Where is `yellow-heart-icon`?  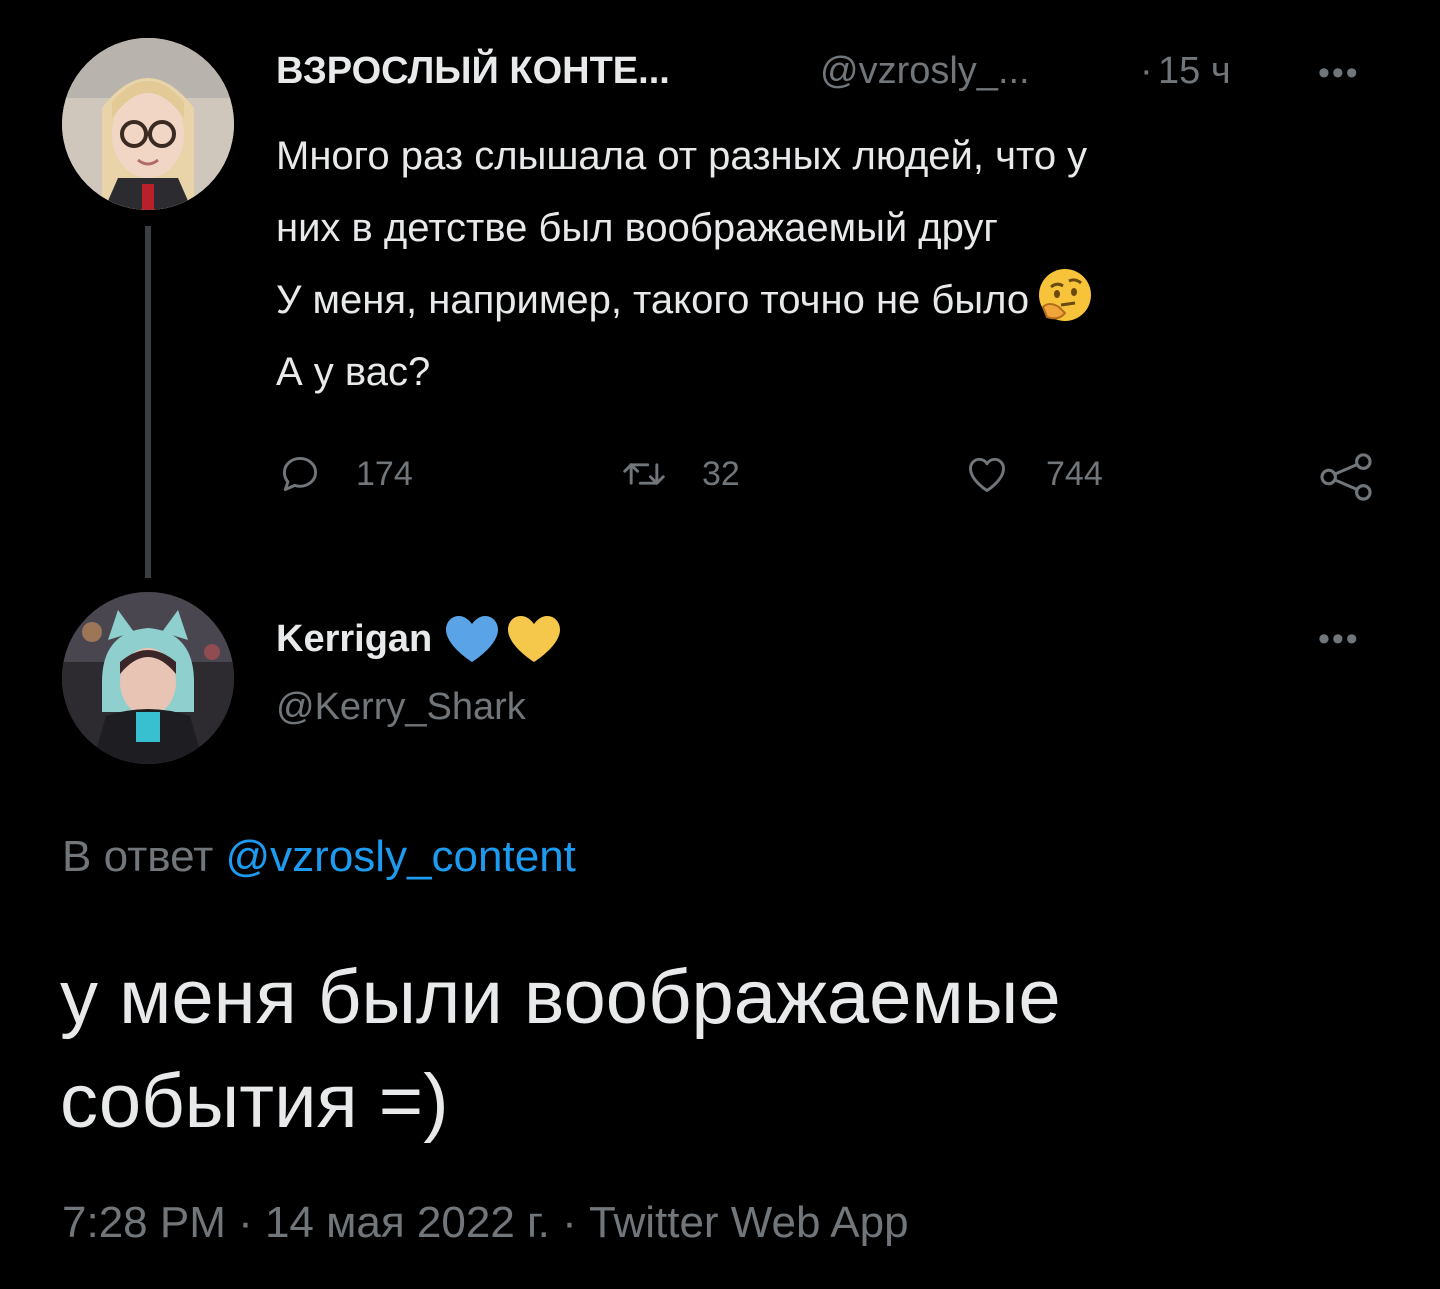 yellow-heart-icon is located at coordinates (534, 639).